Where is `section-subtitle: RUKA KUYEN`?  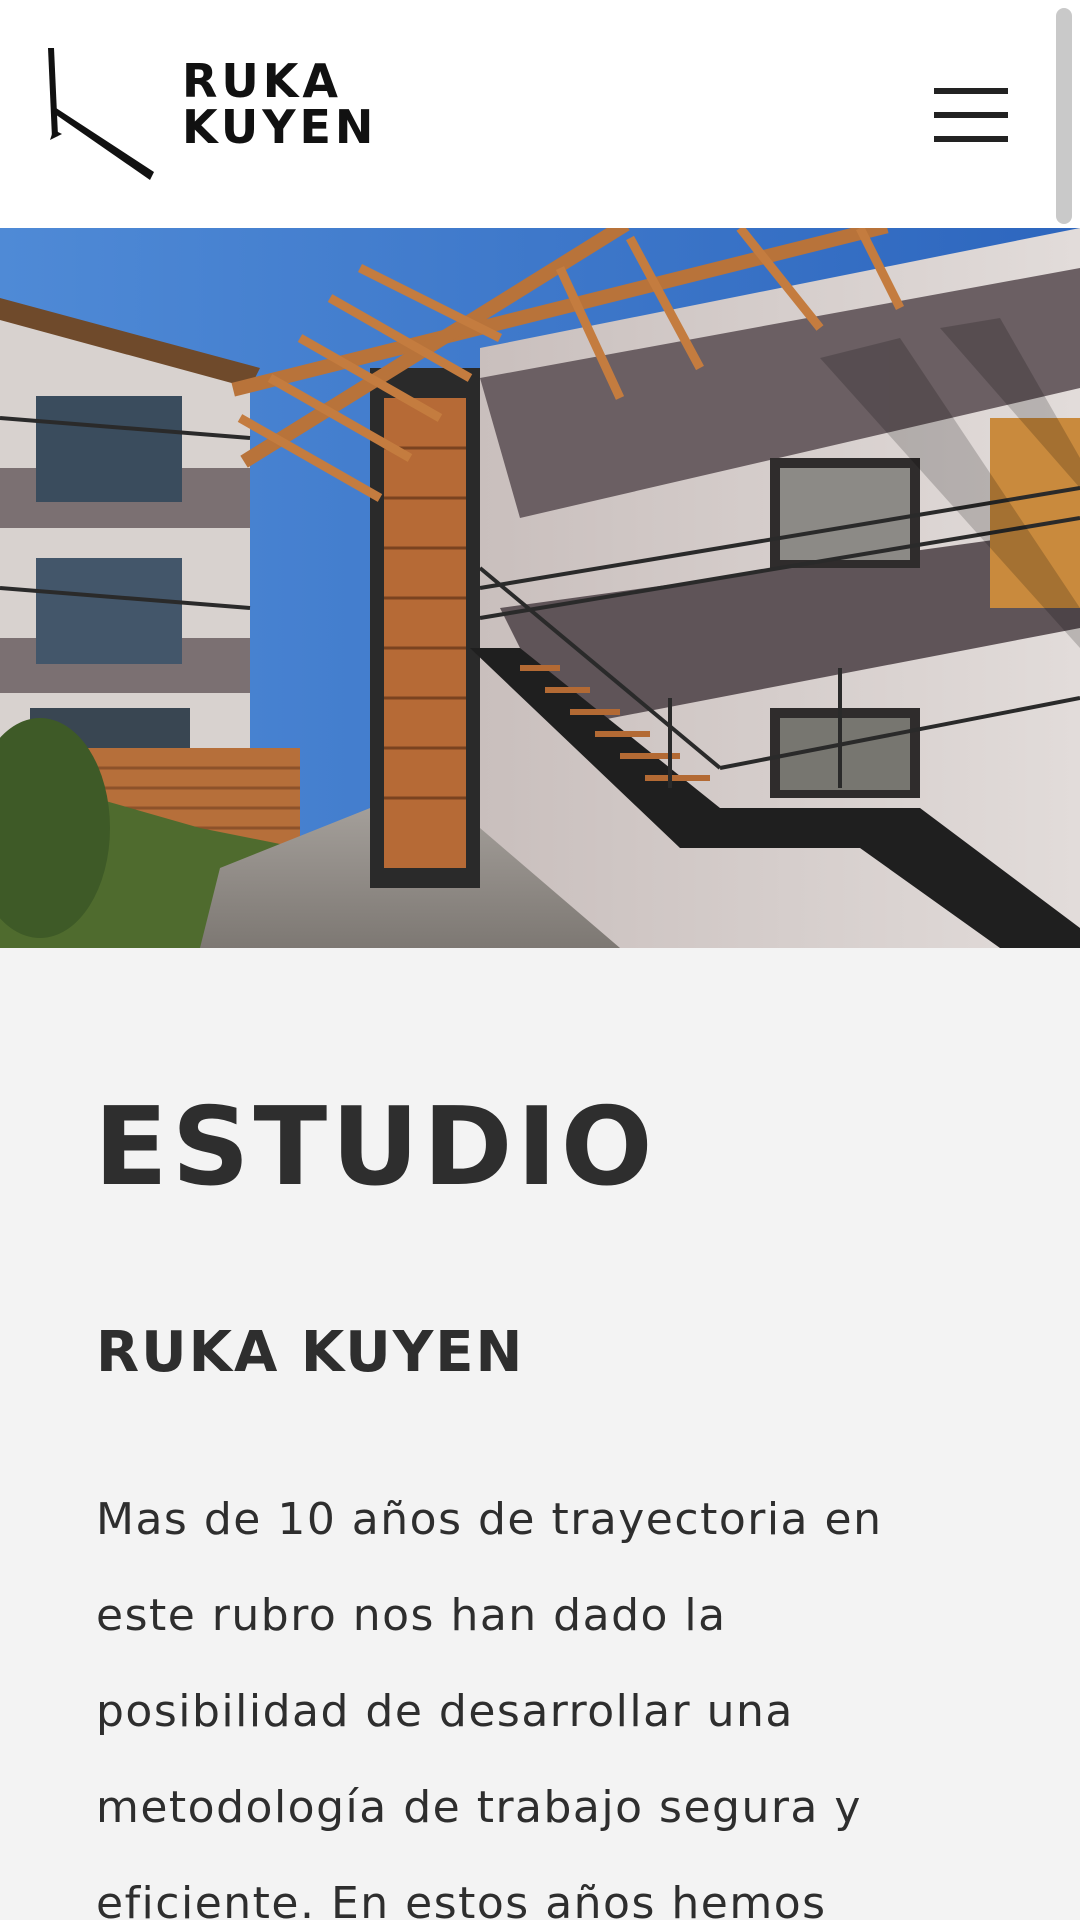 section-subtitle: RUKA KUYEN is located at coordinates (310, 1352).